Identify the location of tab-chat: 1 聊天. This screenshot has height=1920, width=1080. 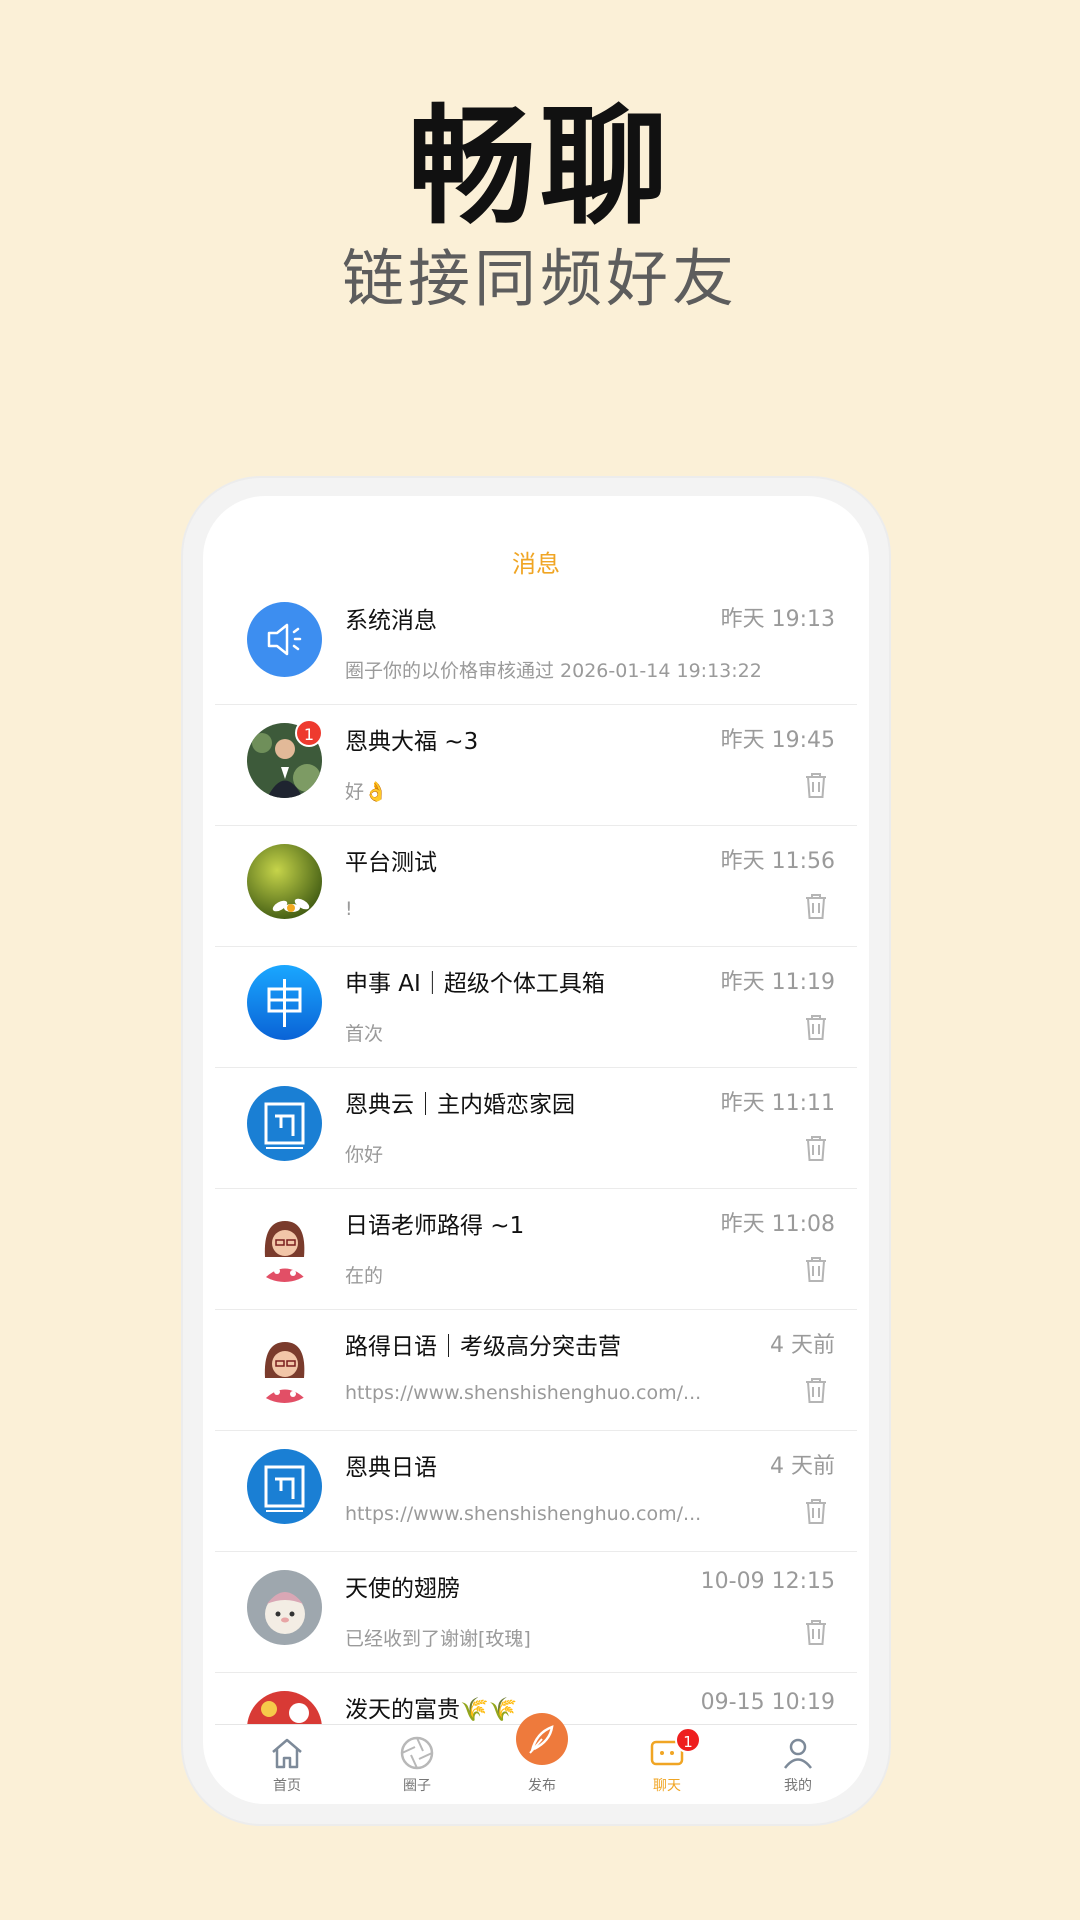
(667, 1761).